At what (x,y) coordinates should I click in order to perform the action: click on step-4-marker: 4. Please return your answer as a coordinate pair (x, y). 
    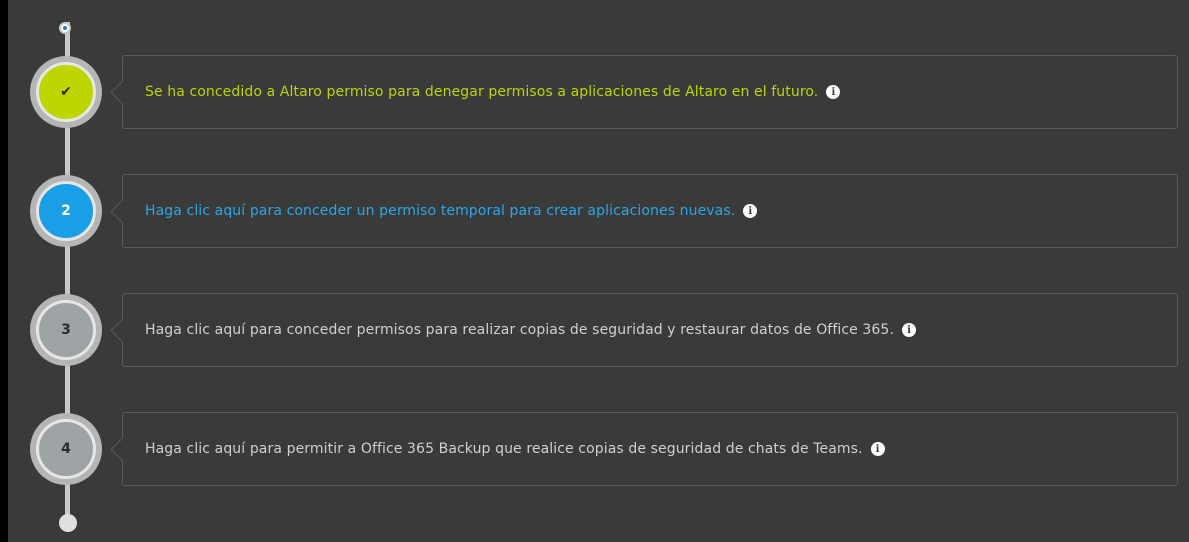
    Looking at the image, I should click on (66, 449).